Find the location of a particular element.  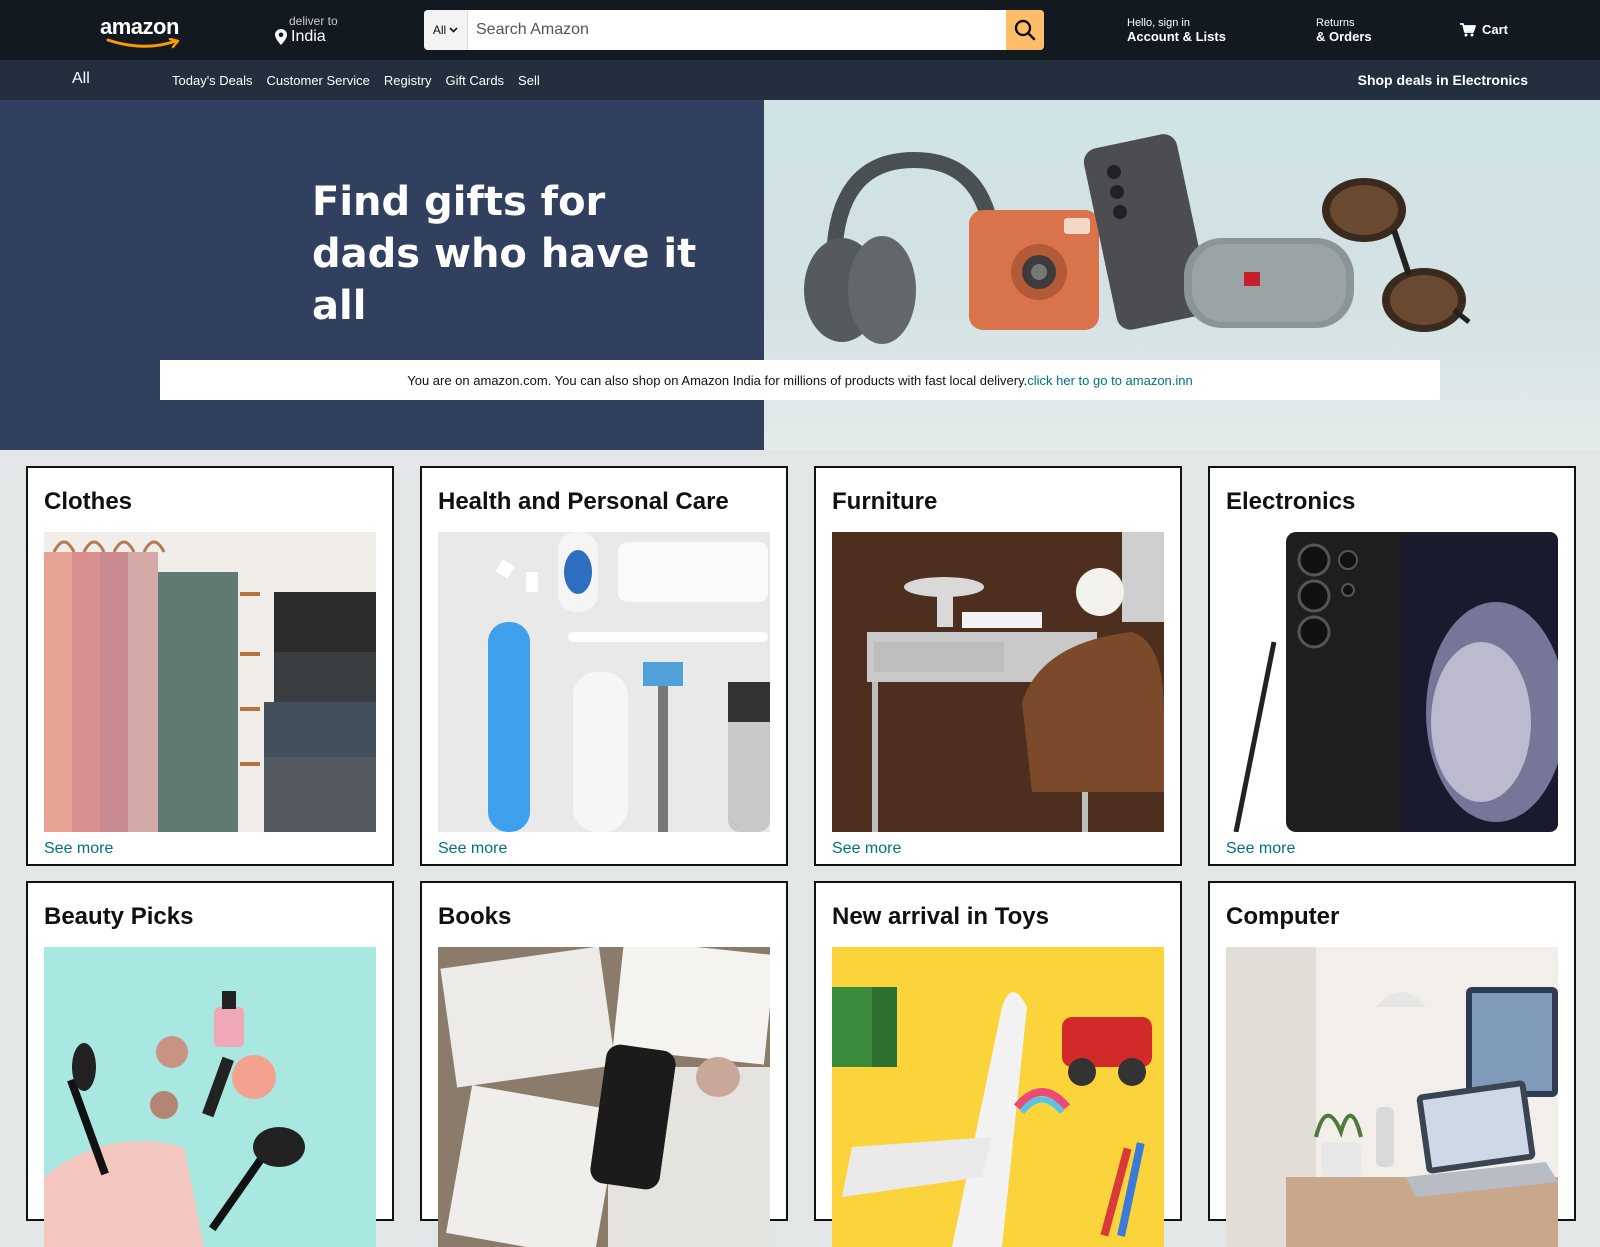

category-card-books: Books is located at coordinates (604, 1064).